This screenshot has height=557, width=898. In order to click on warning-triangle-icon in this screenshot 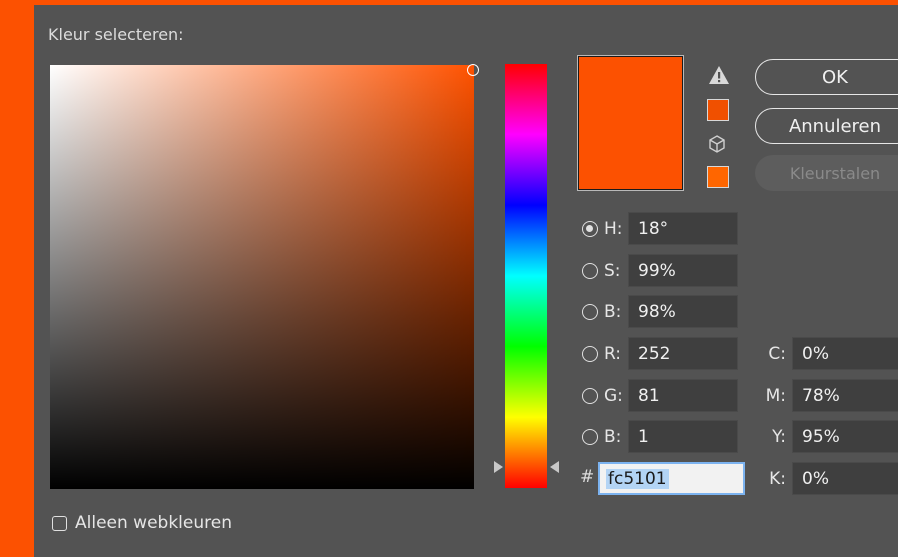, I will do `click(719, 75)`.